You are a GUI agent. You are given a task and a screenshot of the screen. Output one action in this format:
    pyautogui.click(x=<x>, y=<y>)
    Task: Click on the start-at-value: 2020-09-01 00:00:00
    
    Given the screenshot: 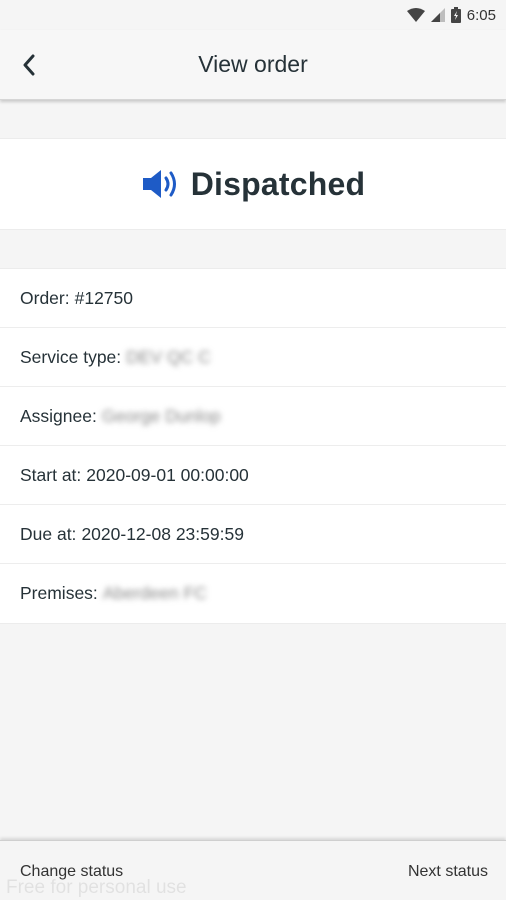 What is the action you would take?
    pyautogui.click(x=167, y=474)
    